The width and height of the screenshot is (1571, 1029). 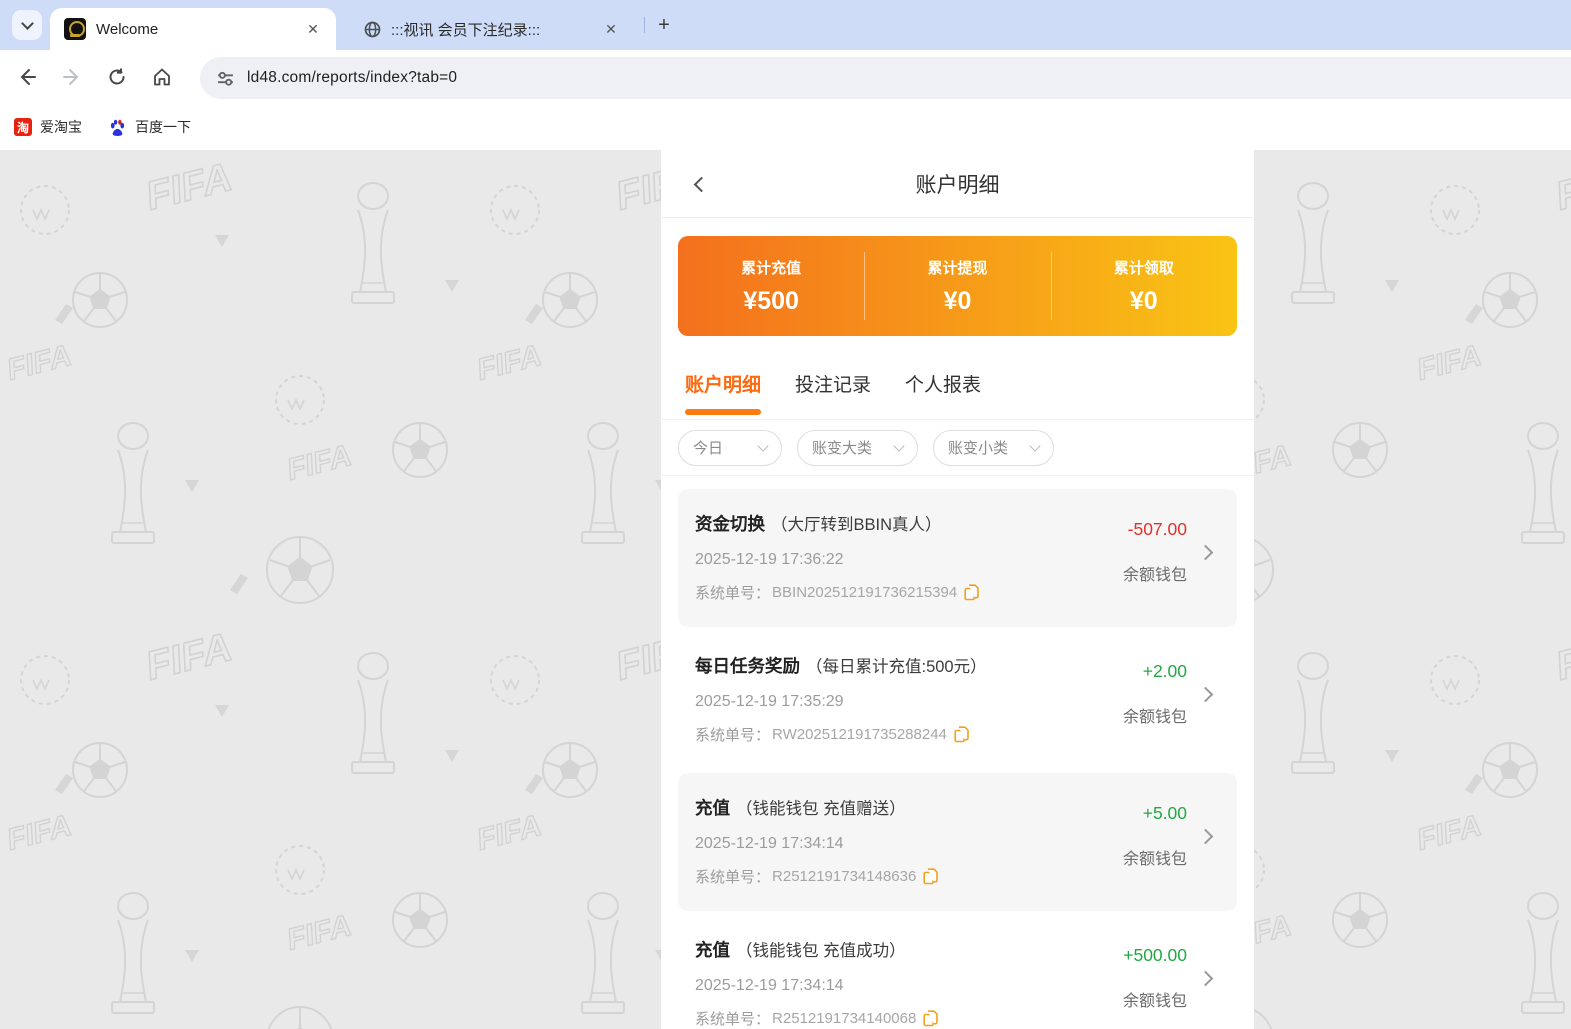 I want to click on summary-total-deposit: 累计充值 ¥500, so click(x=771, y=286).